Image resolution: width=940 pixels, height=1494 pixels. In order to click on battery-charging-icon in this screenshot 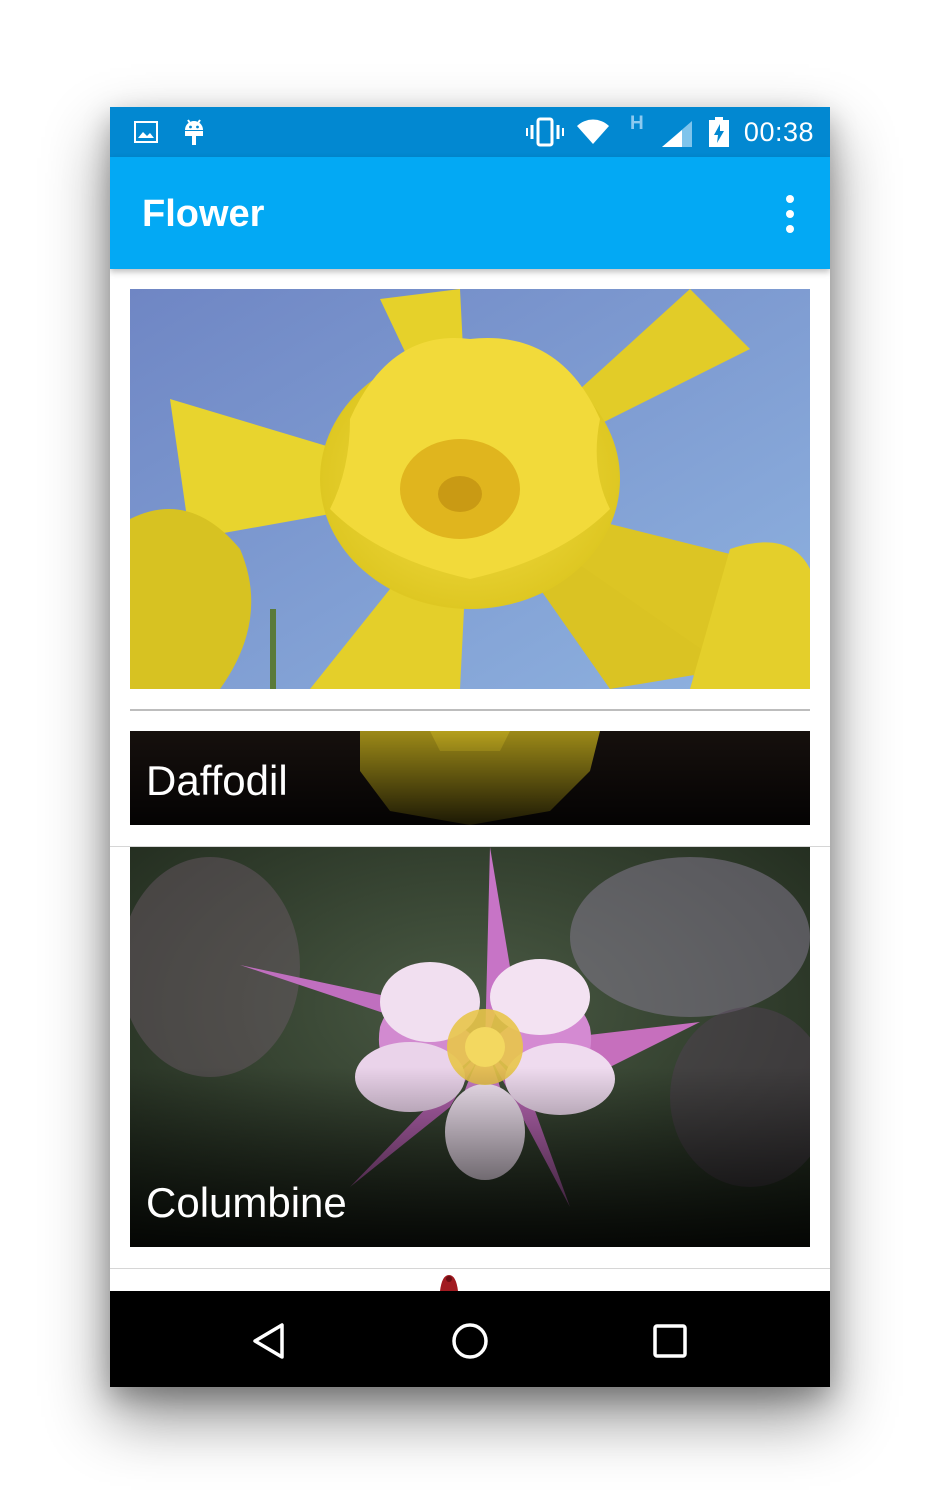, I will do `click(719, 132)`.